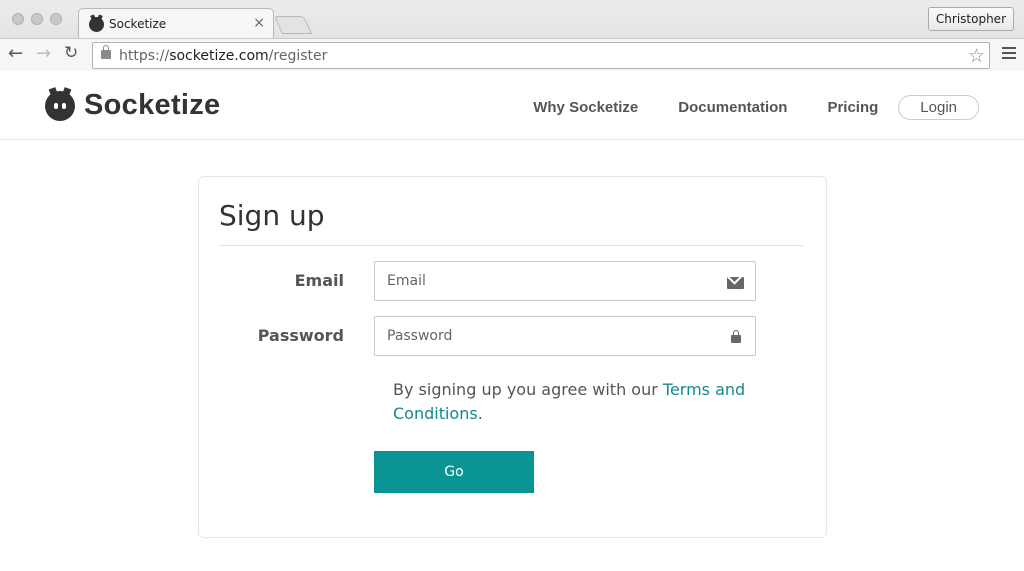 The image size is (1024, 571). I want to click on menu-icon, so click(1009, 54).